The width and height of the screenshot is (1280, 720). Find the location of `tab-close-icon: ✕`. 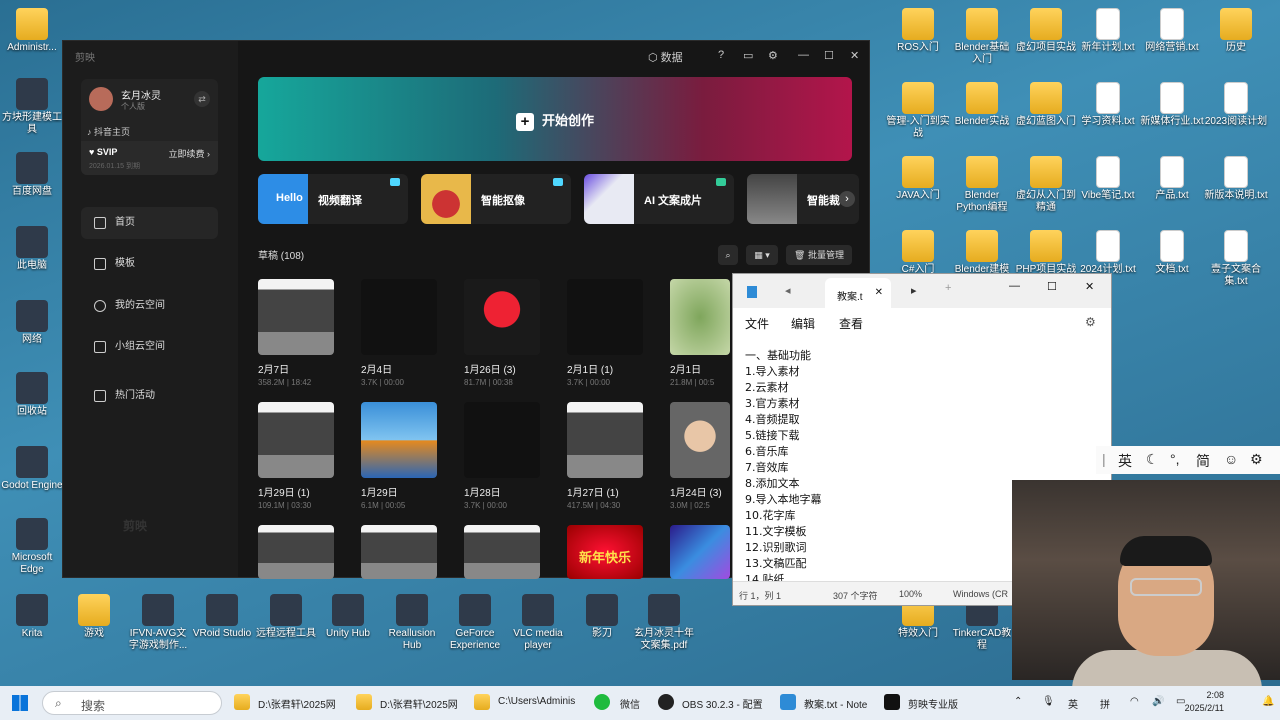

tab-close-icon: ✕ is located at coordinates (879, 292).